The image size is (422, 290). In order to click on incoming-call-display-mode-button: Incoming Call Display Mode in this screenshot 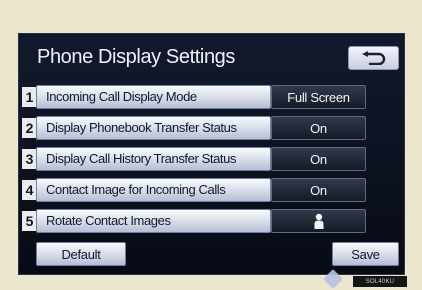, I will do `click(153, 97)`.